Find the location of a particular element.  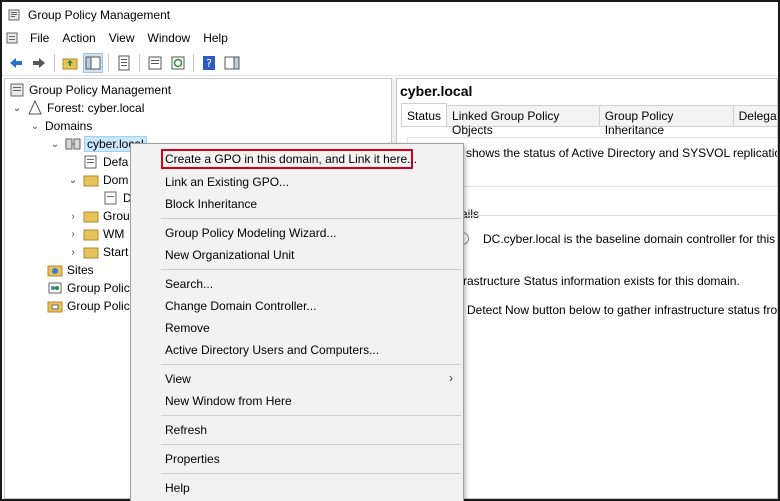

properties-icon is located at coordinates (124, 62).